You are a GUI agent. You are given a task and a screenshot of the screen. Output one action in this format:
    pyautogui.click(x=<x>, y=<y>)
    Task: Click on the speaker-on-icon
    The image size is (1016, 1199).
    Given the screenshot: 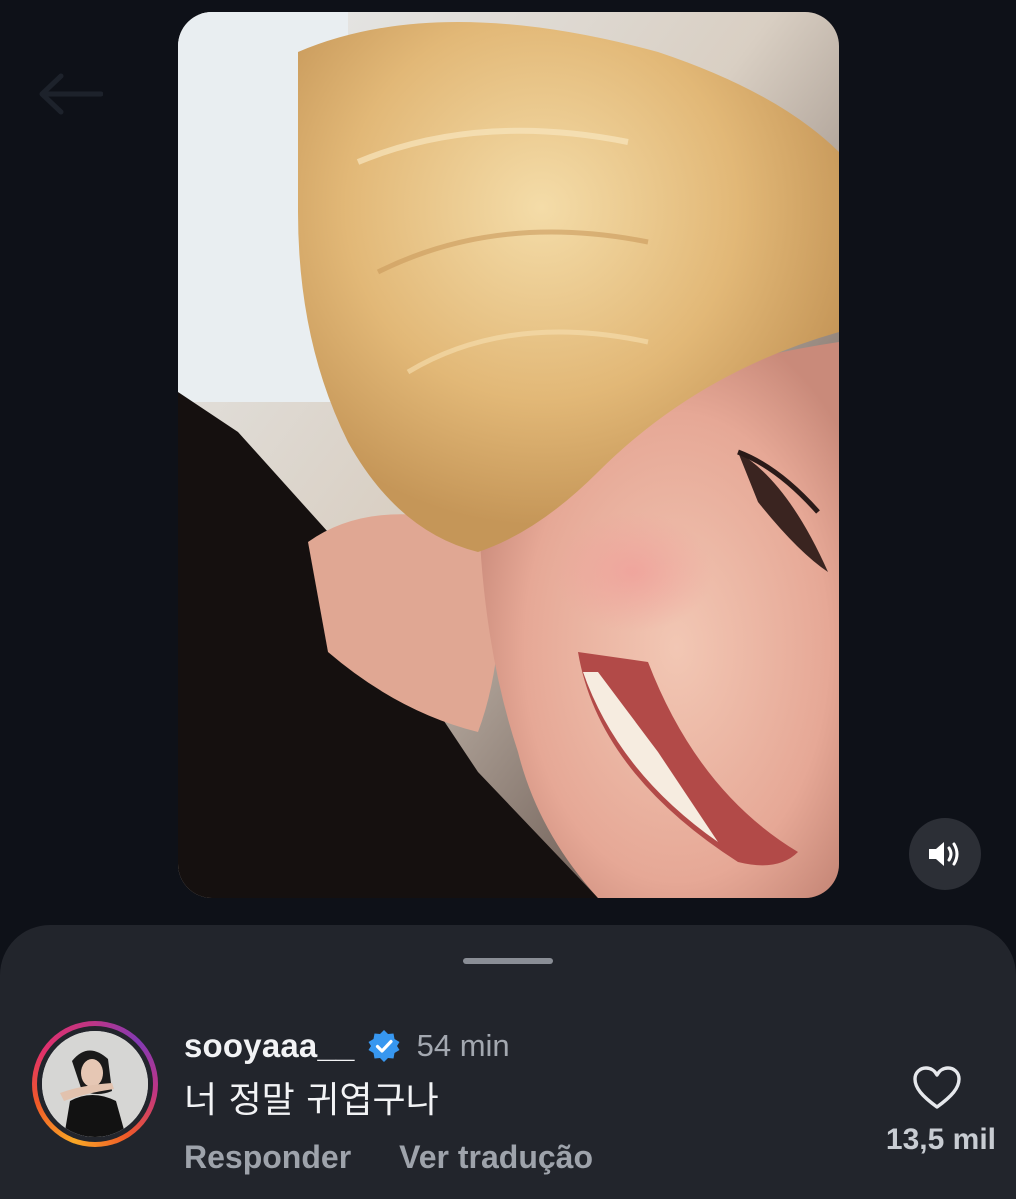 What is the action you would take?
    pyautogui.click(x=944, y=854)
    